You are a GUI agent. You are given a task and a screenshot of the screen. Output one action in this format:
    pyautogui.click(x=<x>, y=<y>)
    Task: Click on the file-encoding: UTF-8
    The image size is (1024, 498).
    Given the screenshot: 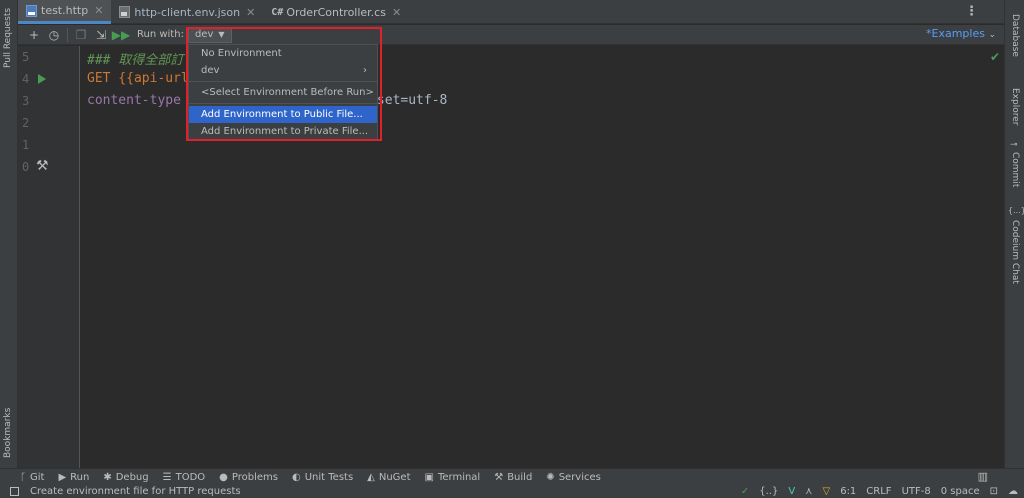 What is the action you would take?
    pyautogui.click(x=916, y=491)
    